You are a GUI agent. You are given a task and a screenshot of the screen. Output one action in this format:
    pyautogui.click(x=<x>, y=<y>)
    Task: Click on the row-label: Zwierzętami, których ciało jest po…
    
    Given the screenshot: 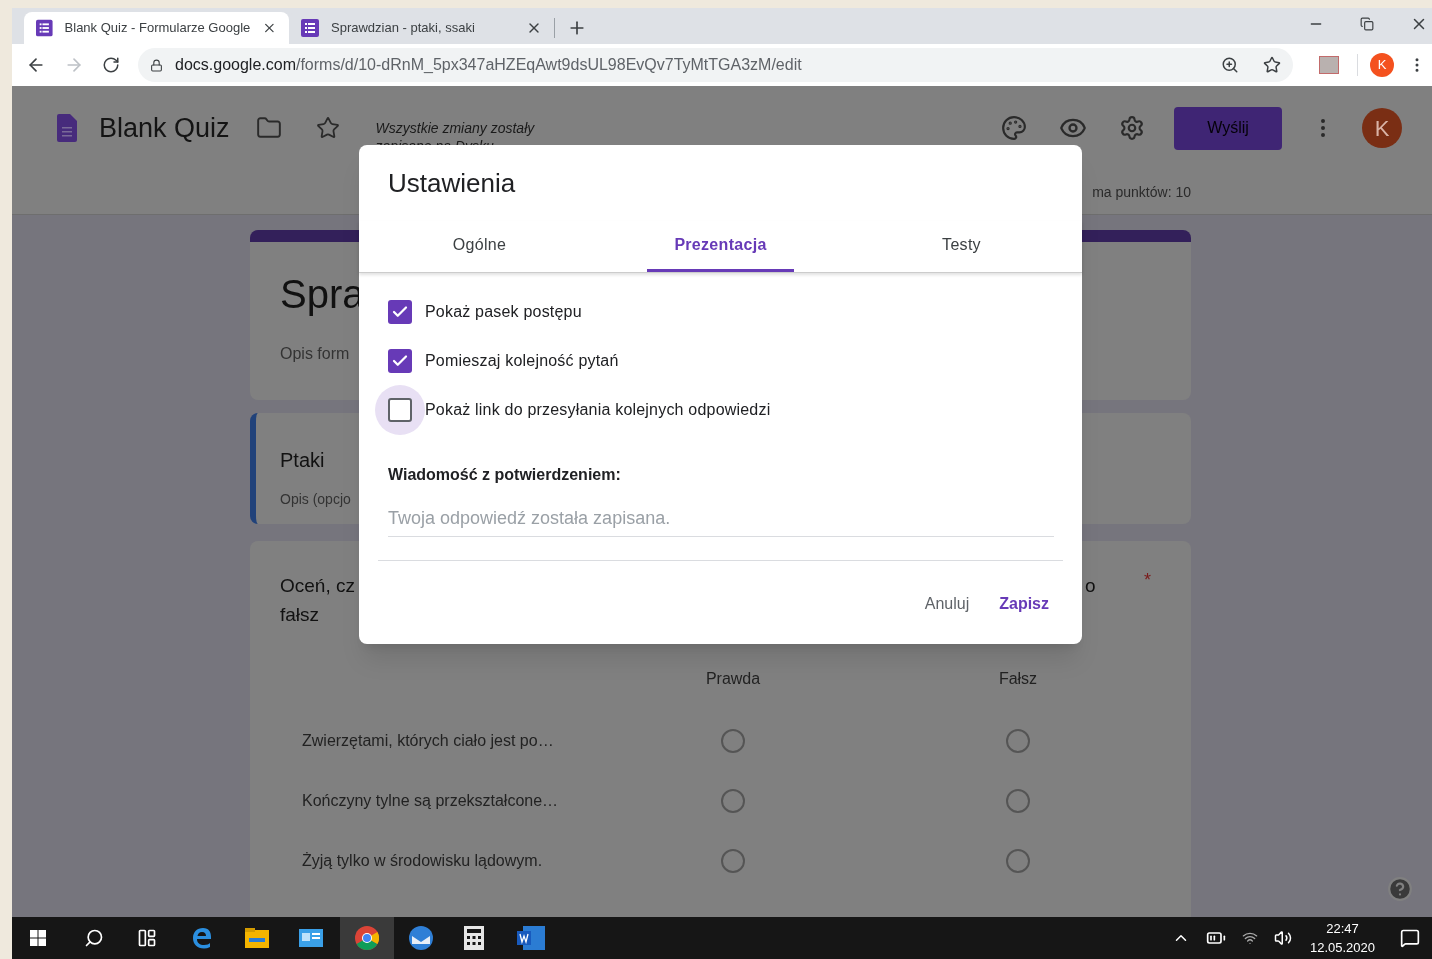 What is the action you would take?
    pyautogui.click(x=428, y=741)
    